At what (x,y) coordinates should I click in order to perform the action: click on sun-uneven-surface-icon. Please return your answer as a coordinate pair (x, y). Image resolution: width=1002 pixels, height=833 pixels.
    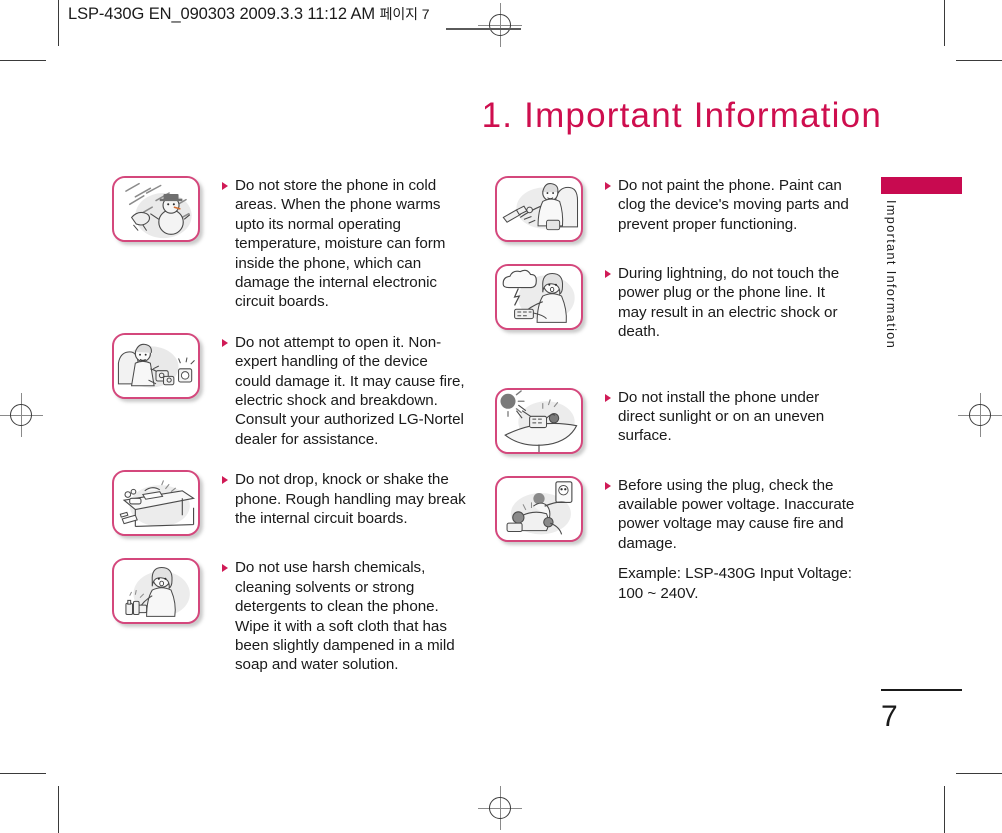
    Looking at the image, I should click on (539, 420).